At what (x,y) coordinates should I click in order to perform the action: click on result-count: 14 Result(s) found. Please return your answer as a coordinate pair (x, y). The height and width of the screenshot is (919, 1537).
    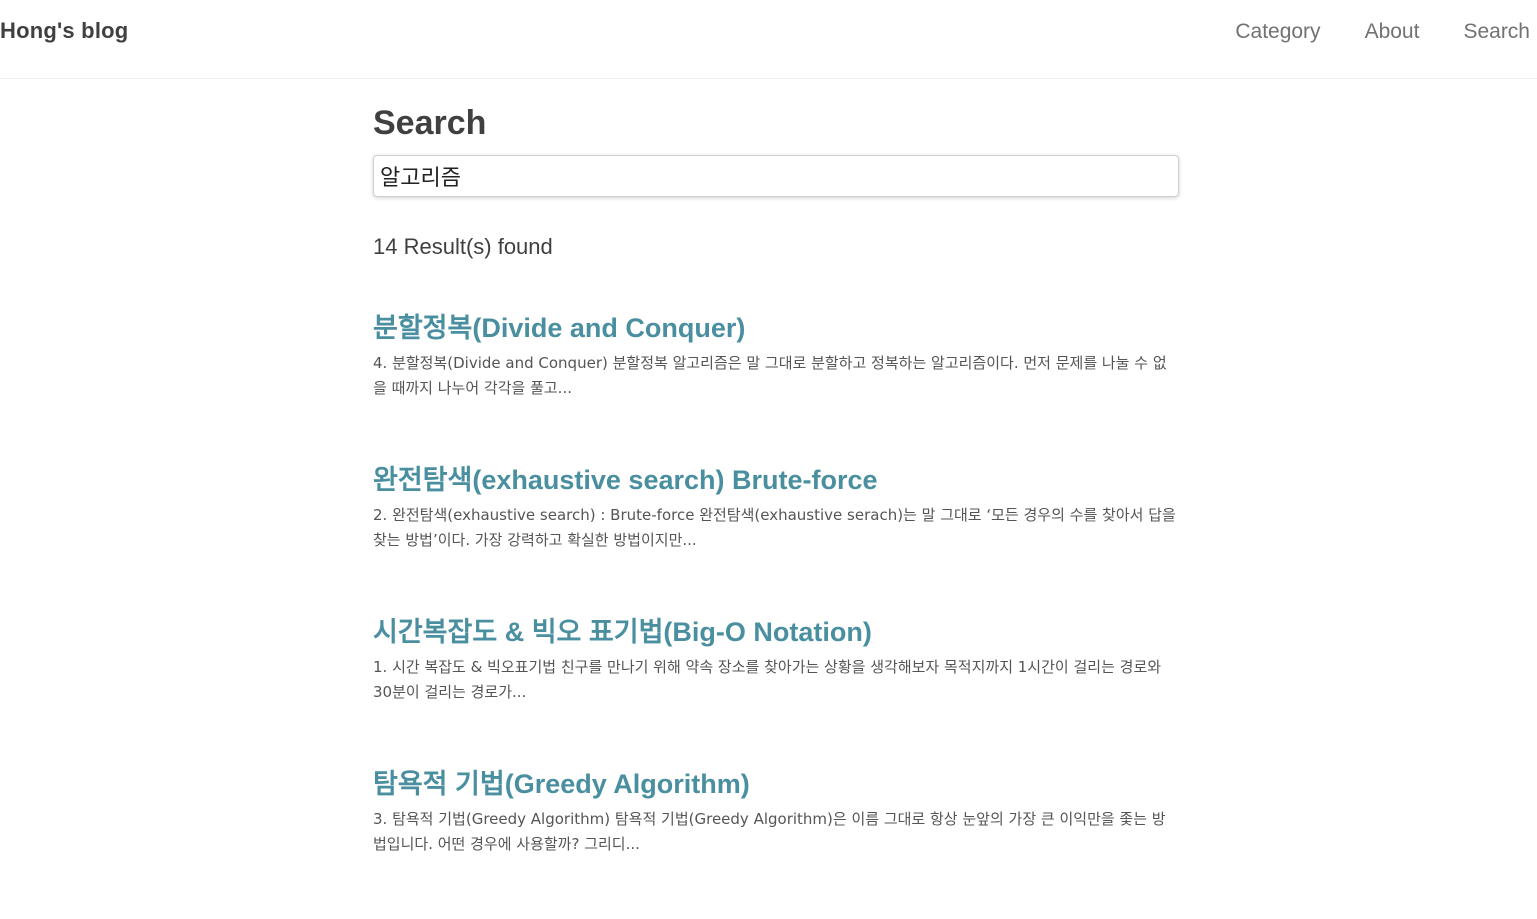
    Looking at the image, I should click on (463, 246).